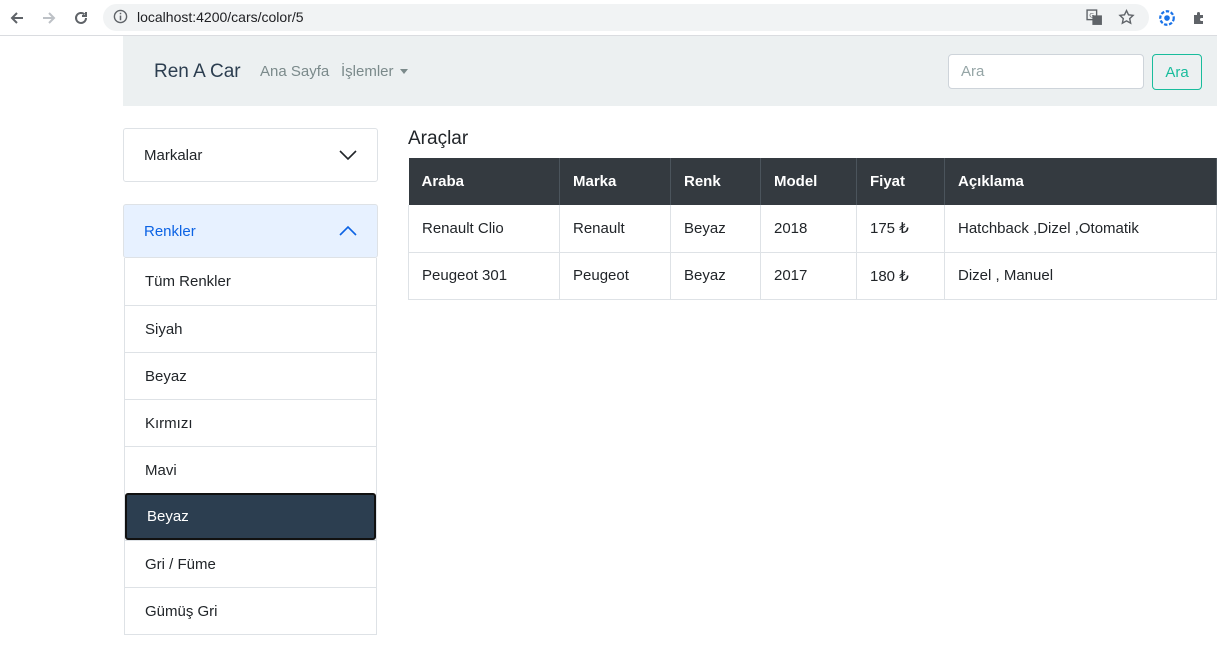 The width and height of the screenshot is (1217, 667). What do you see at coordinates (615, 181) in the screenshot?
I see `column-header: Marka` at bounding box center [615, 181].